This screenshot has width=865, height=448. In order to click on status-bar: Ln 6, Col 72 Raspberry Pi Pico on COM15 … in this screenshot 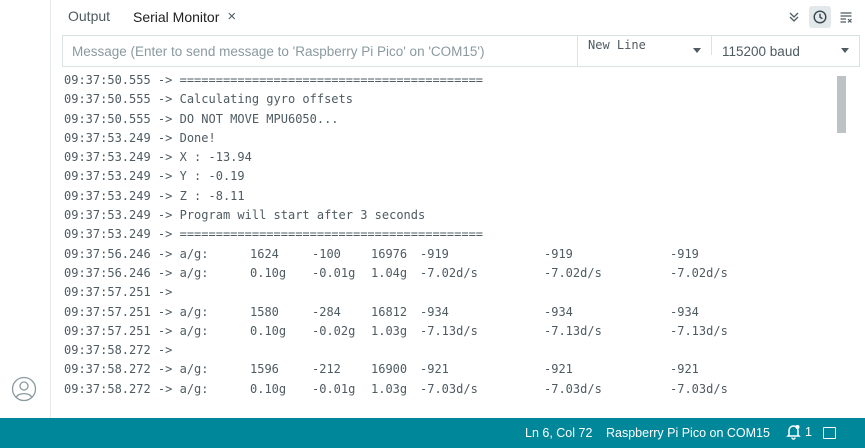, I will do `click(432, 433)`.